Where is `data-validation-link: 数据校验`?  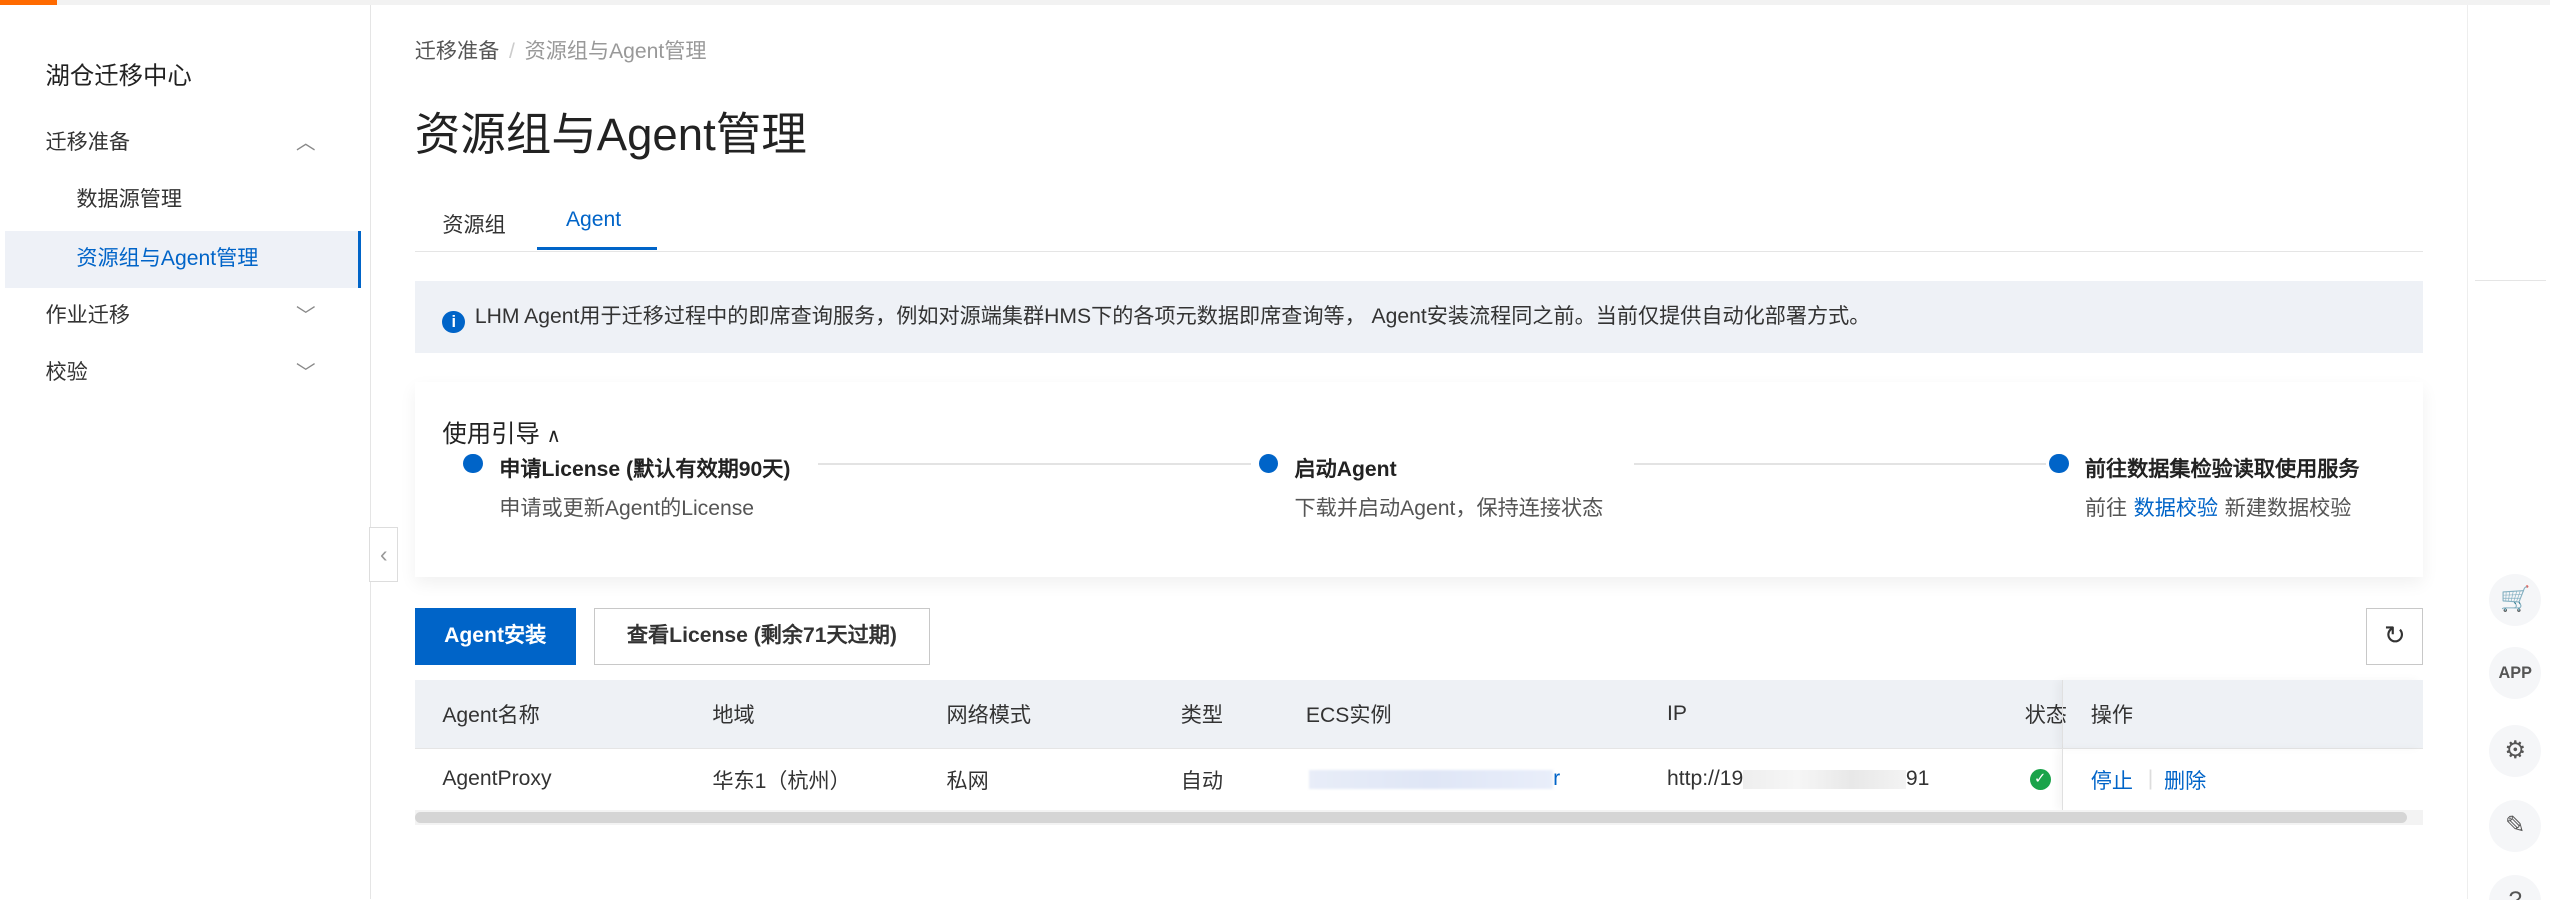 data-validation-link: 数据校验 is located at coordinates (2176, 508).